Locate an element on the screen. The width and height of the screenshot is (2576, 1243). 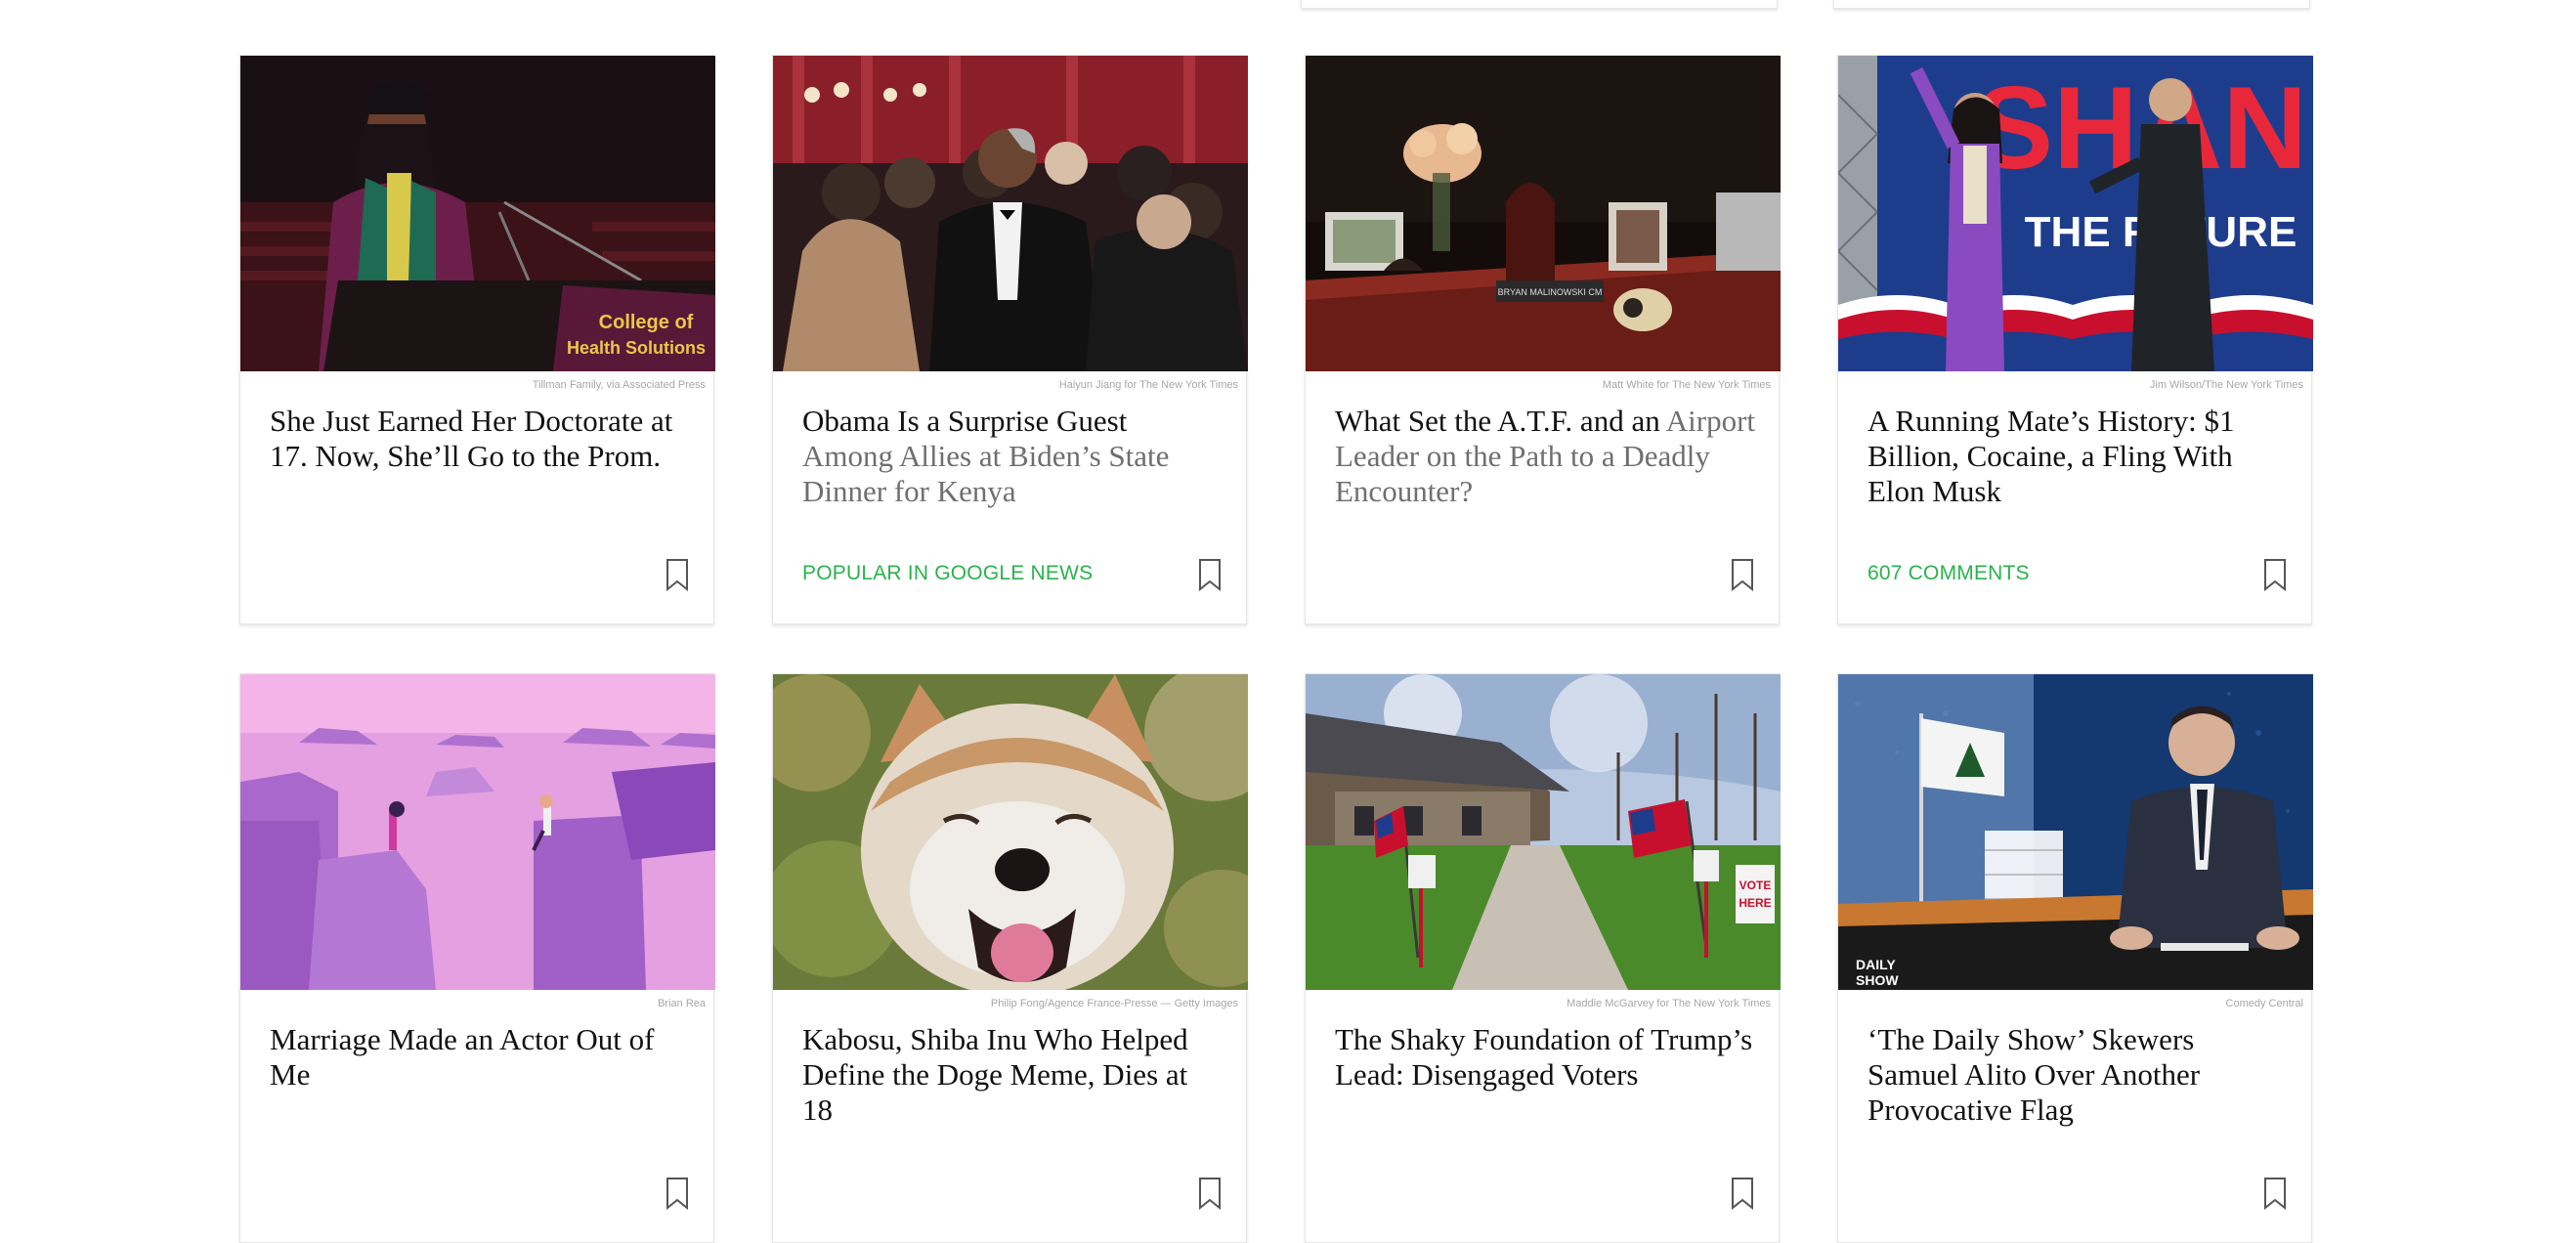
image-caption-text: VOTE is located at coordinates (1756, 886).